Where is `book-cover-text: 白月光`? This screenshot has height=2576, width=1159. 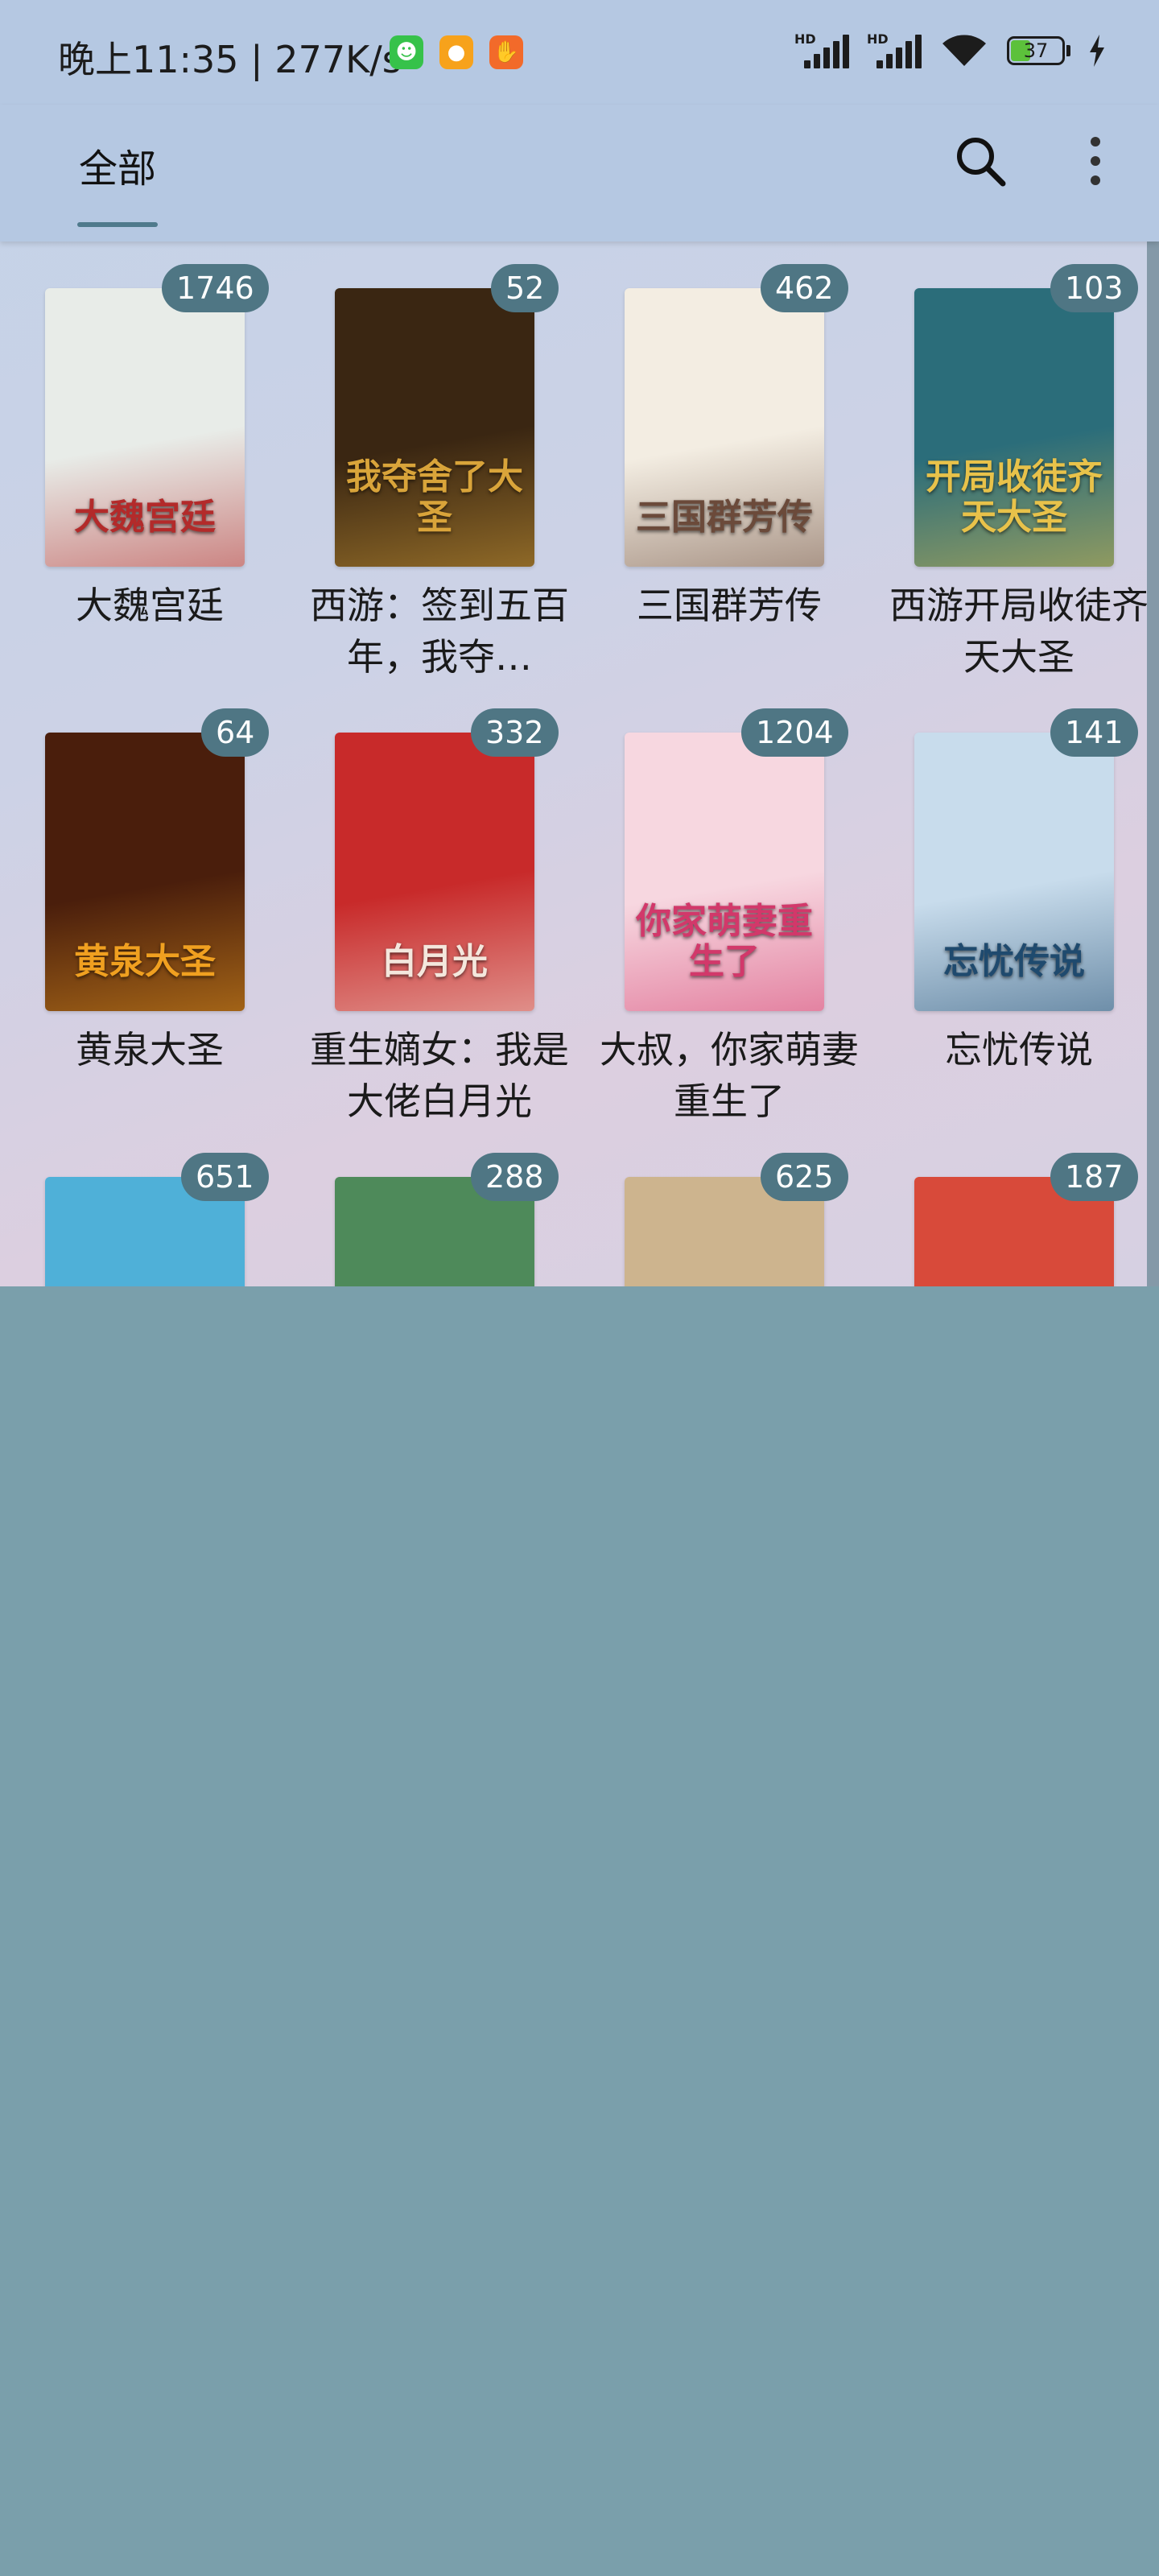
book-cover-text: 白月光 is located at coordinates (435, 961).